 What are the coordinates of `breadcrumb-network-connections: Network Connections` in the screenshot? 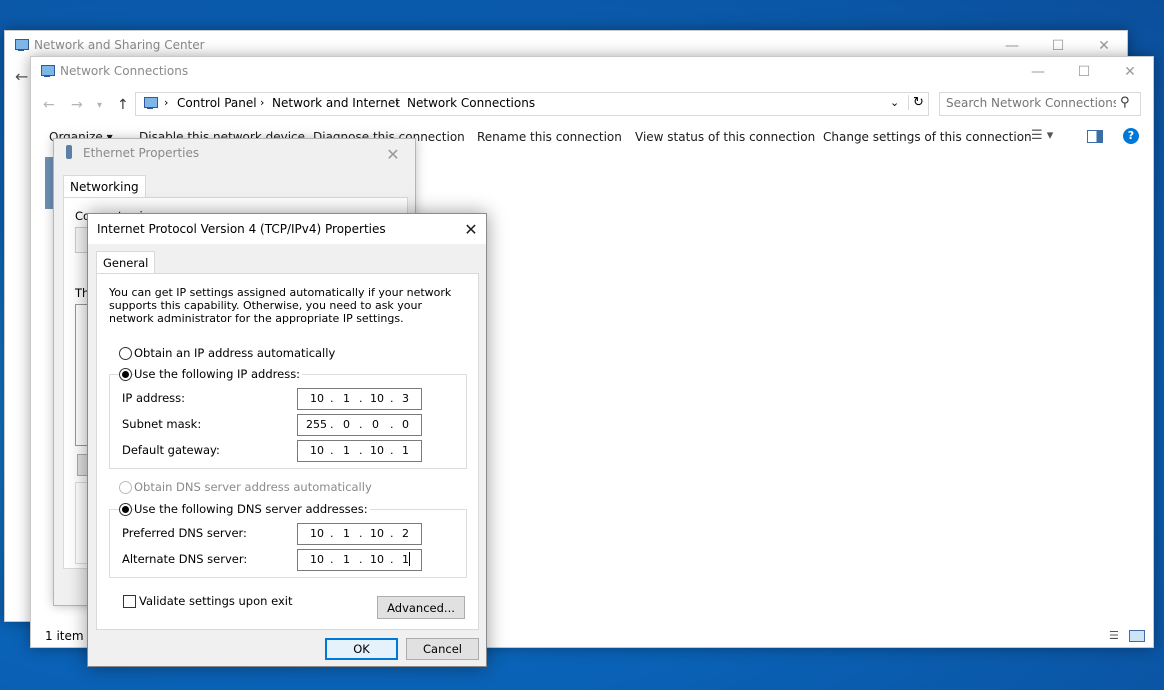 It's located at (471, 103).